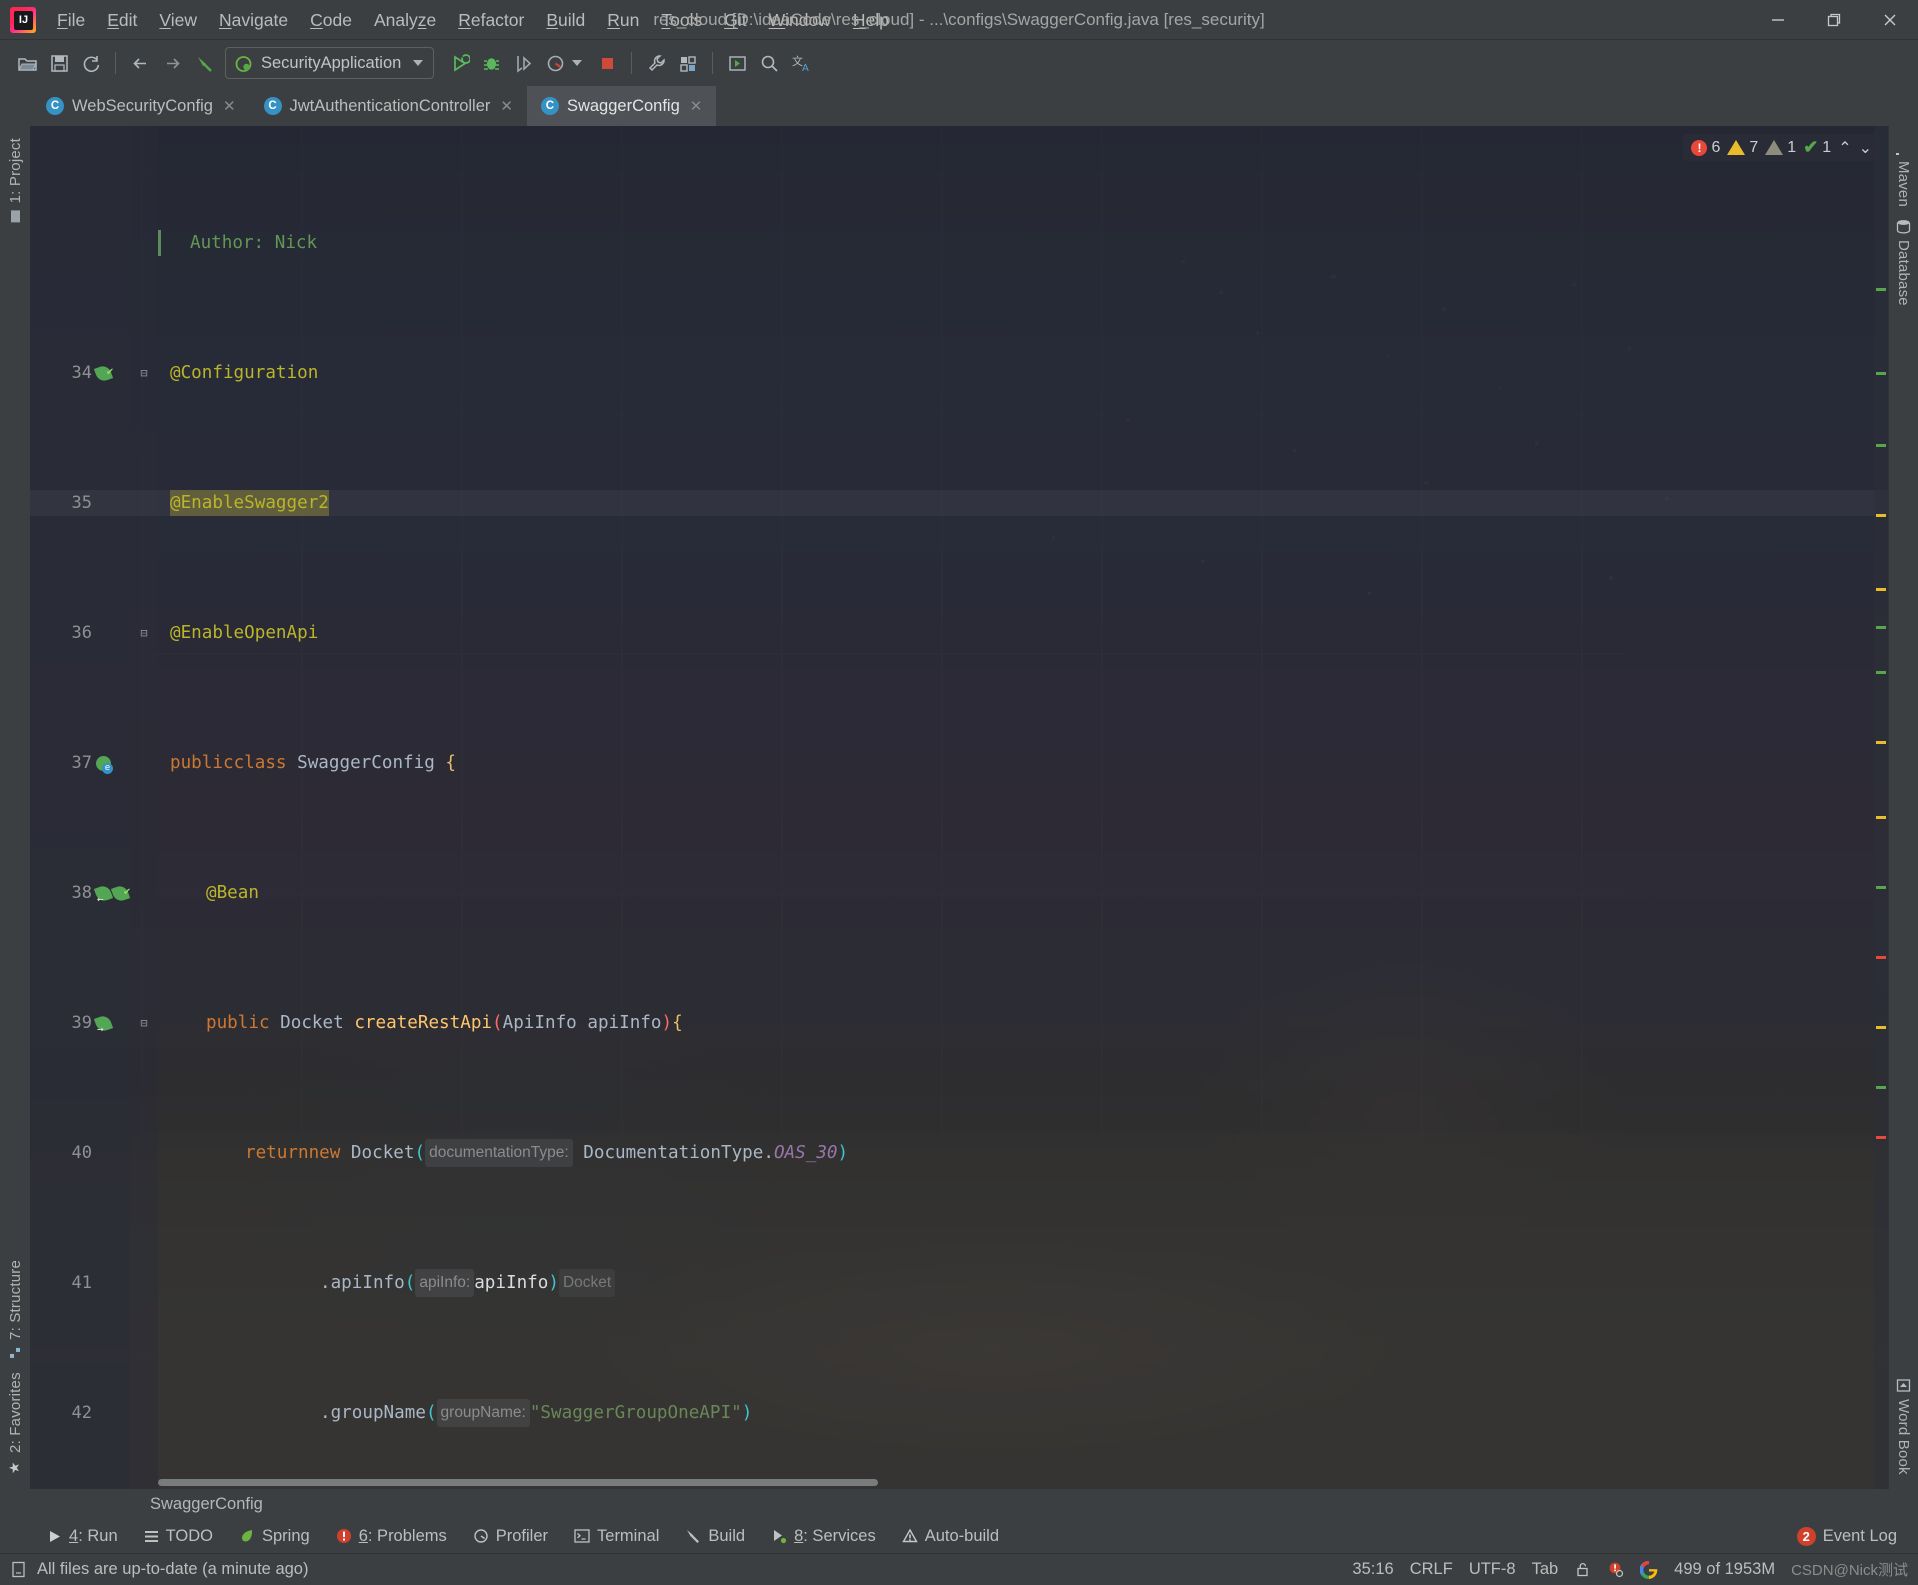 The image size is (1918, 1585). Describe the element at coordinates (59, 63) in the screenshot. I see `save-all-icon` at that location.